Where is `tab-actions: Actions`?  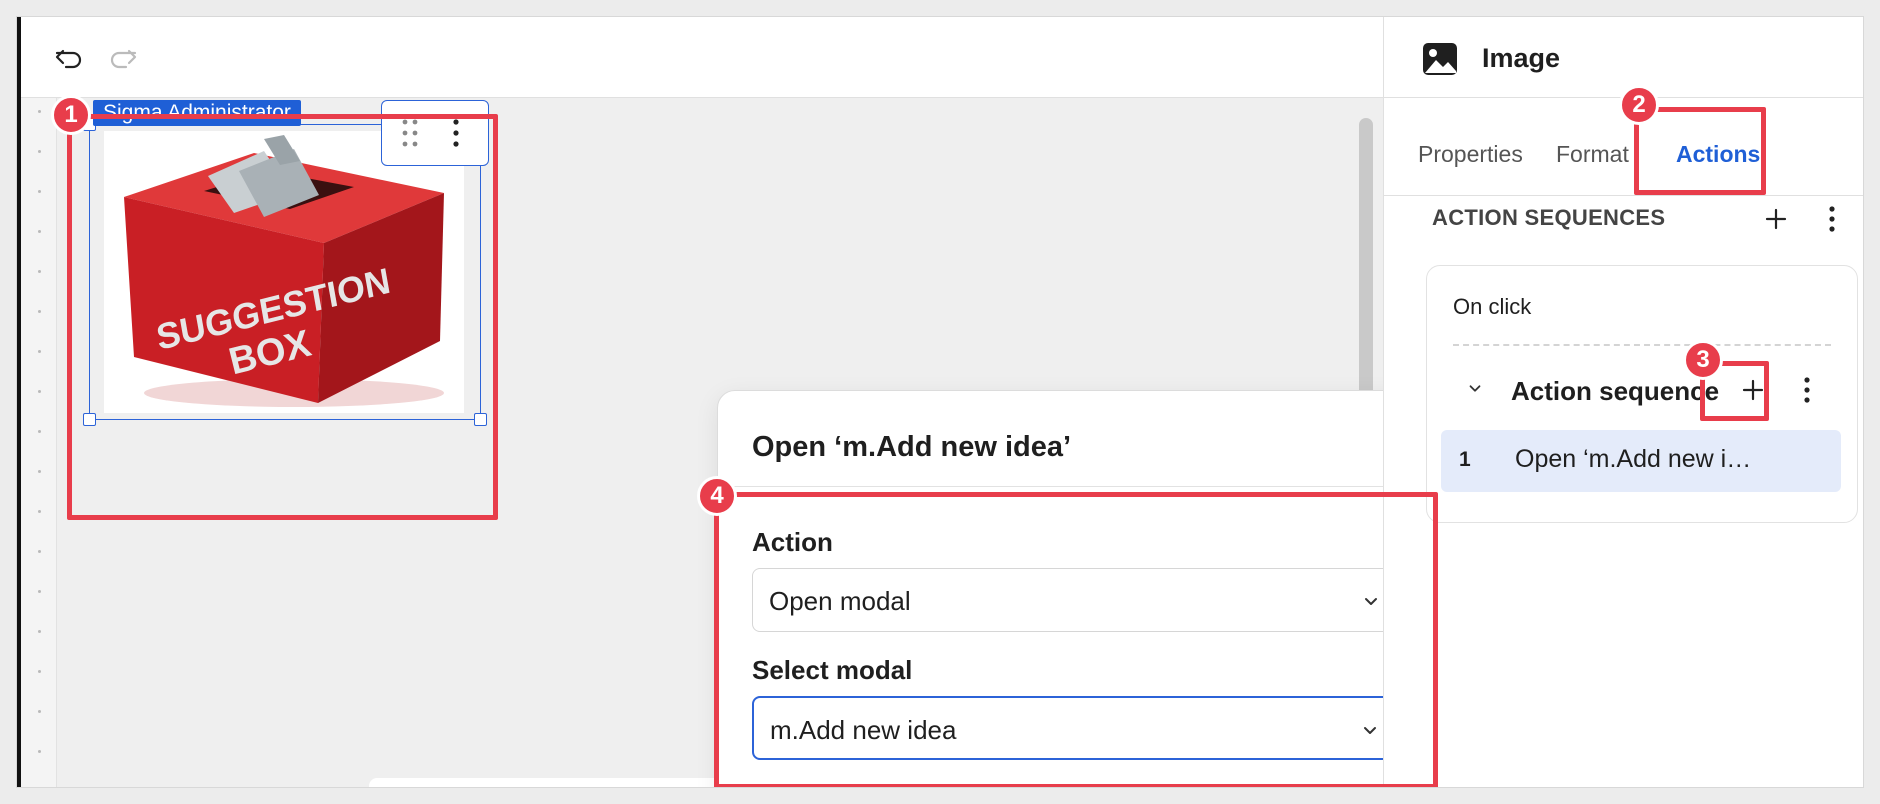 tab-actions: Actions is located at coordinates (1718, 154).